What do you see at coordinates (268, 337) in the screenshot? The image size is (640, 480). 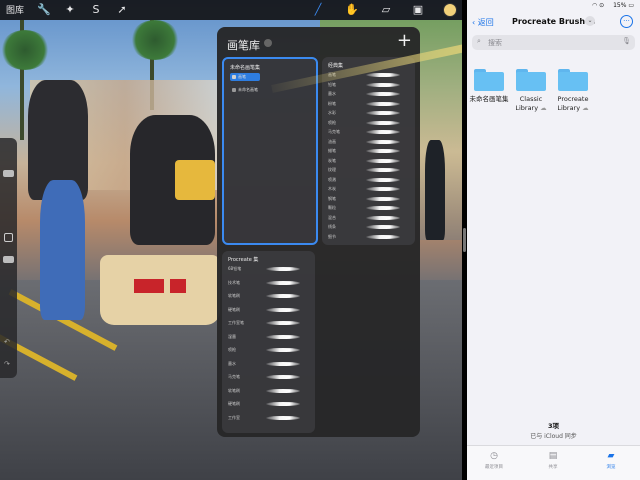 I see `brush-item: 湿墨` at bounding box center [268, 337].